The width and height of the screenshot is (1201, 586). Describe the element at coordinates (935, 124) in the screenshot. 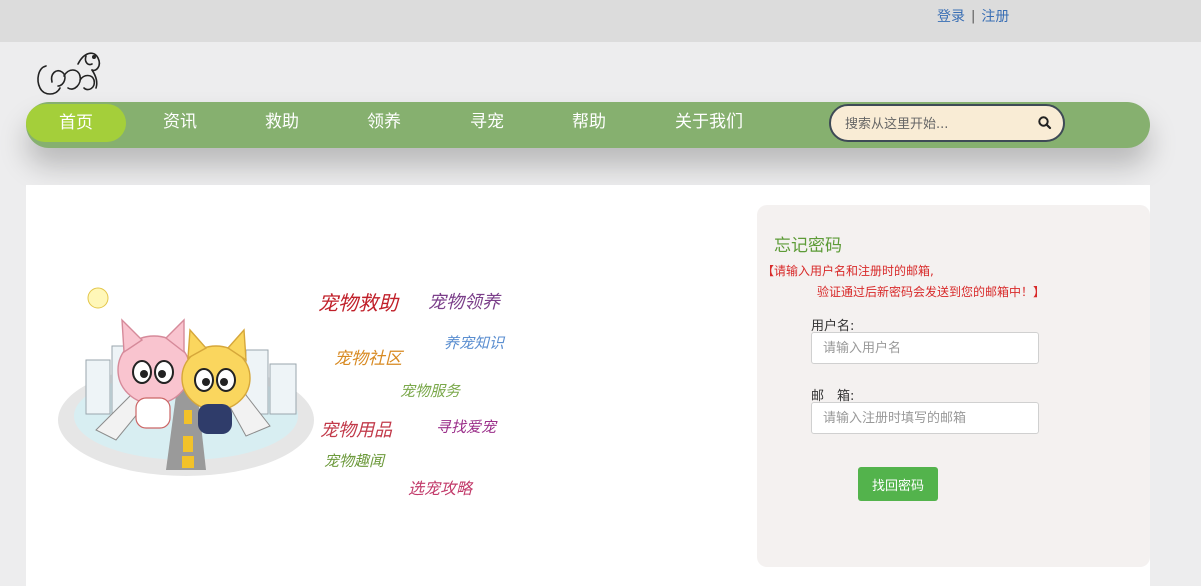

I see `search-input` at that location.